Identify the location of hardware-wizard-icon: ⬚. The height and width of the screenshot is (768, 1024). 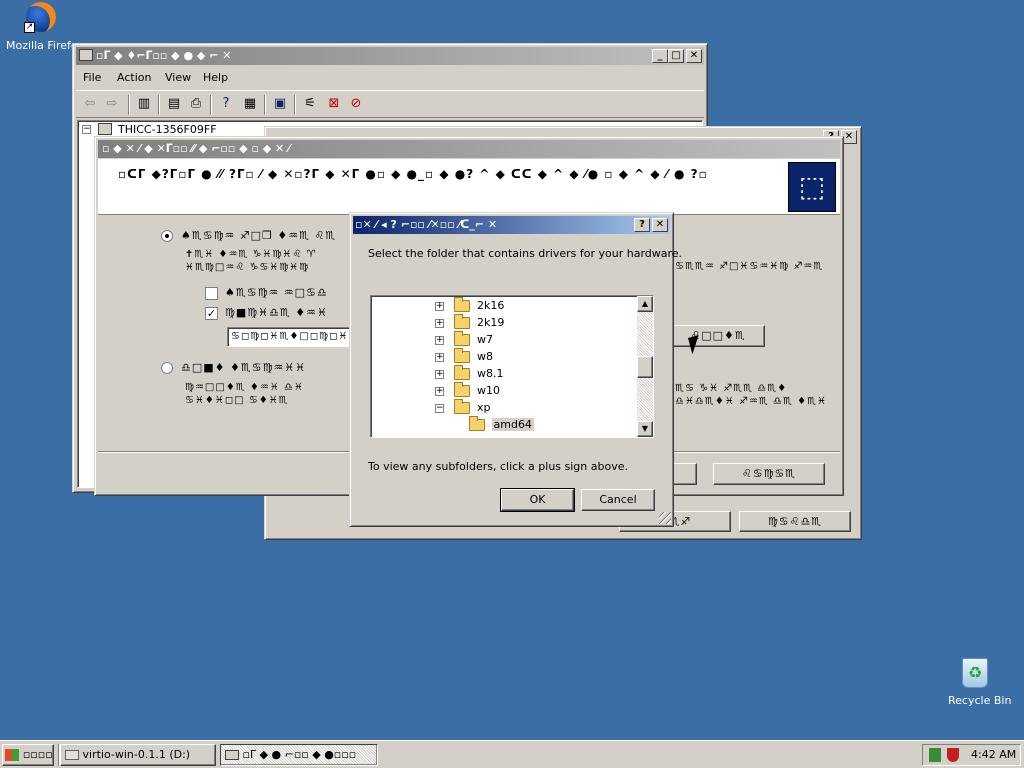
(812, 187).